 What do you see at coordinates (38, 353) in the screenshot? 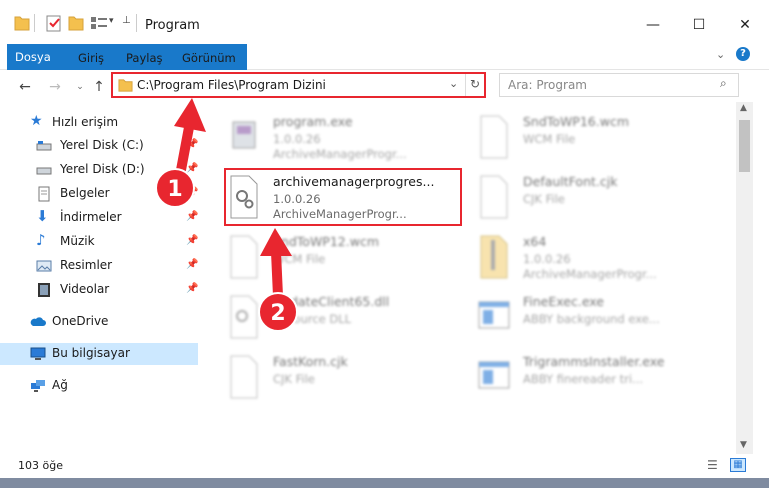
I see `computer-icon` at bounding box center [38, 353].